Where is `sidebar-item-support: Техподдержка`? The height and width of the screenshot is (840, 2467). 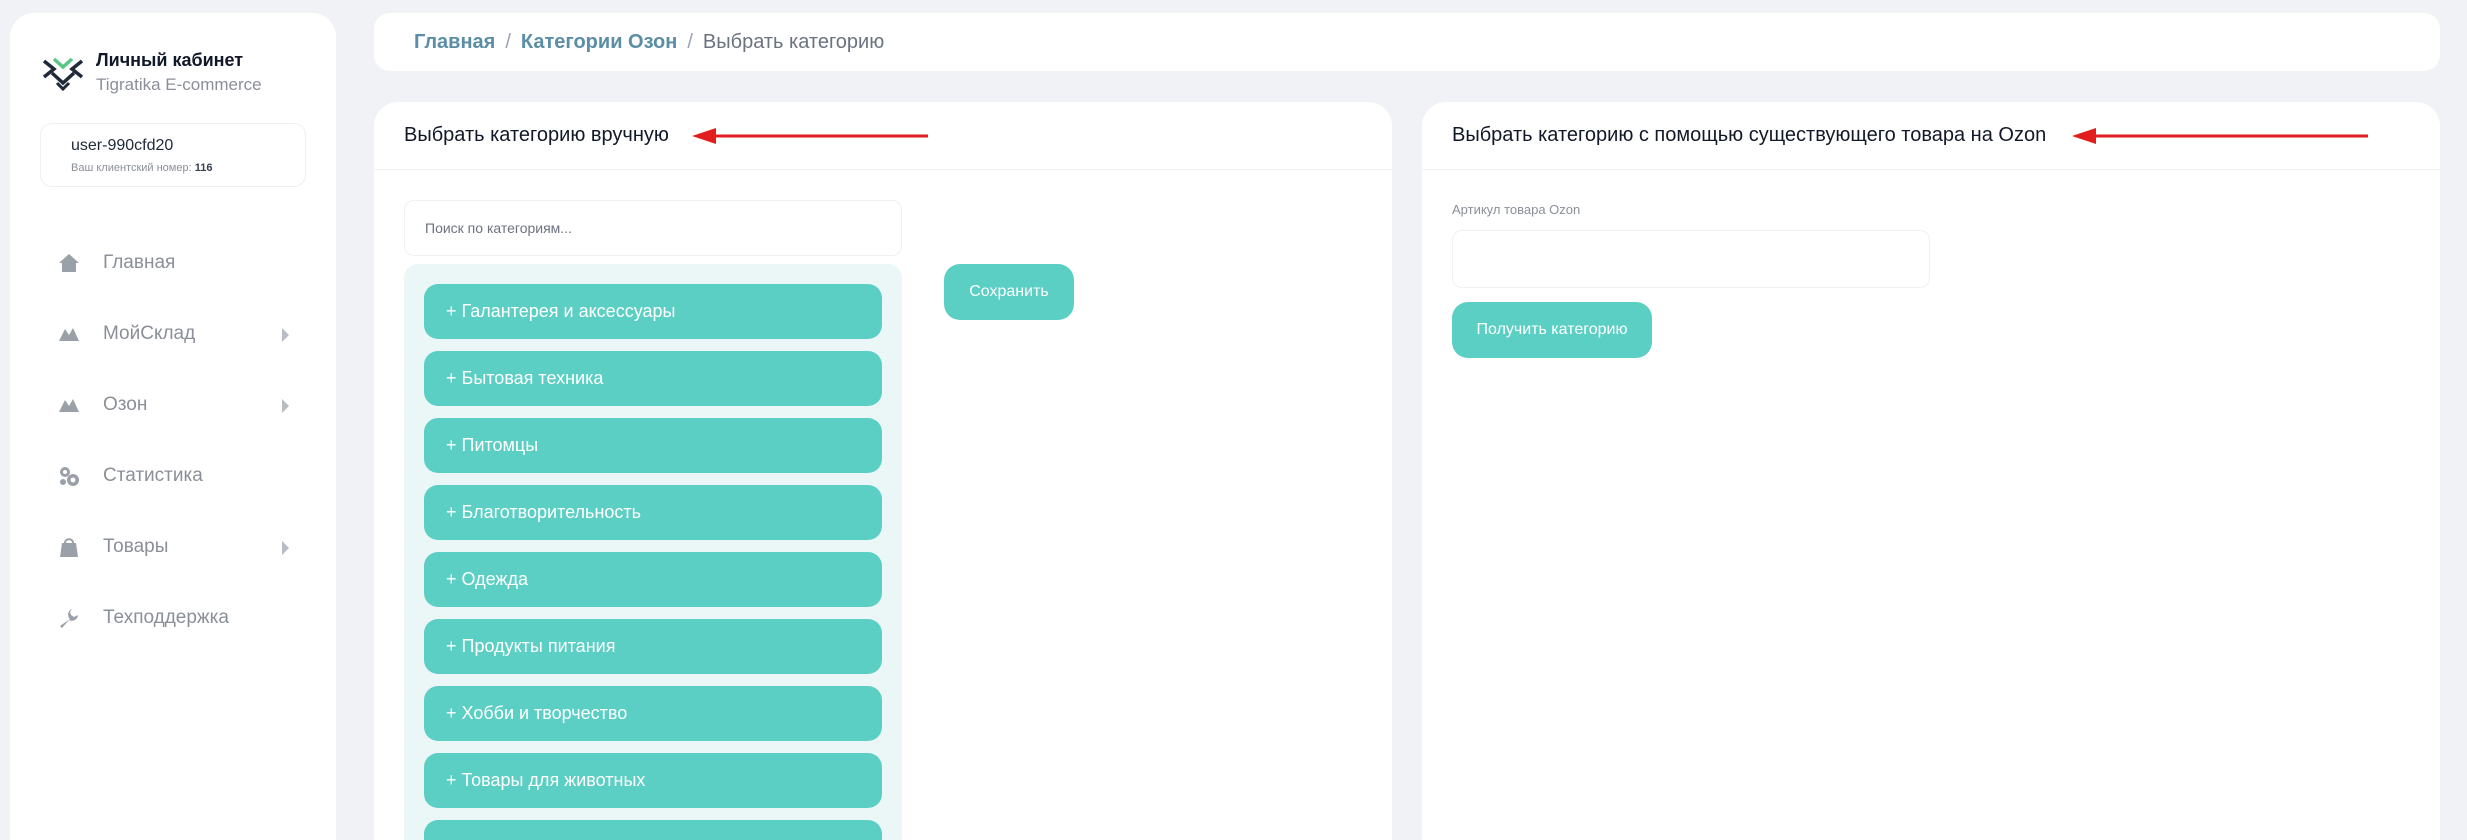
sidebar-item-support: Техподдержка is located at coordinates (173, 617).